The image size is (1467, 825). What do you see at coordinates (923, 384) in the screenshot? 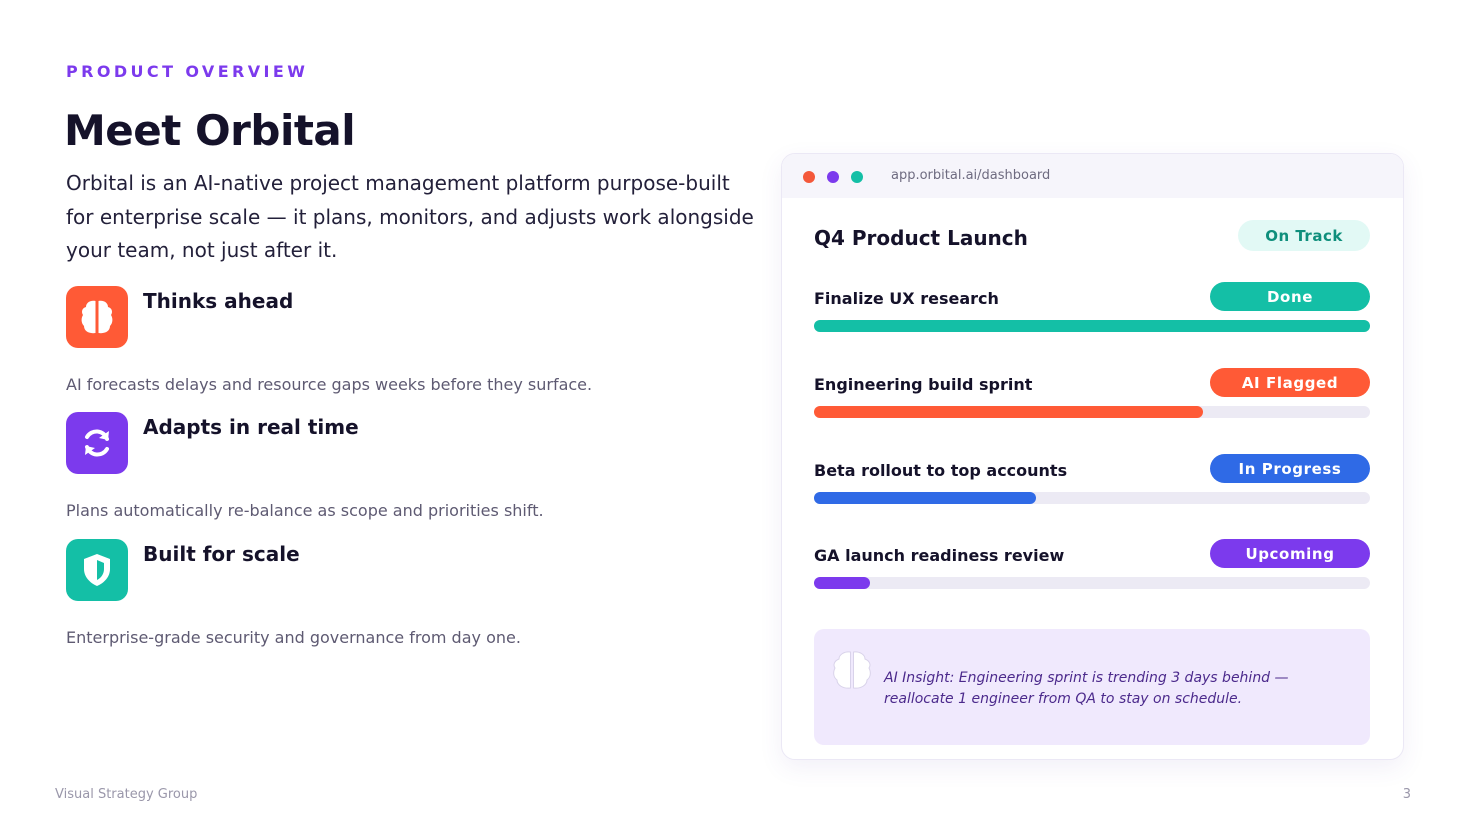
I see `task-name: Engineering build sprint` at bounding box center [923, 384].